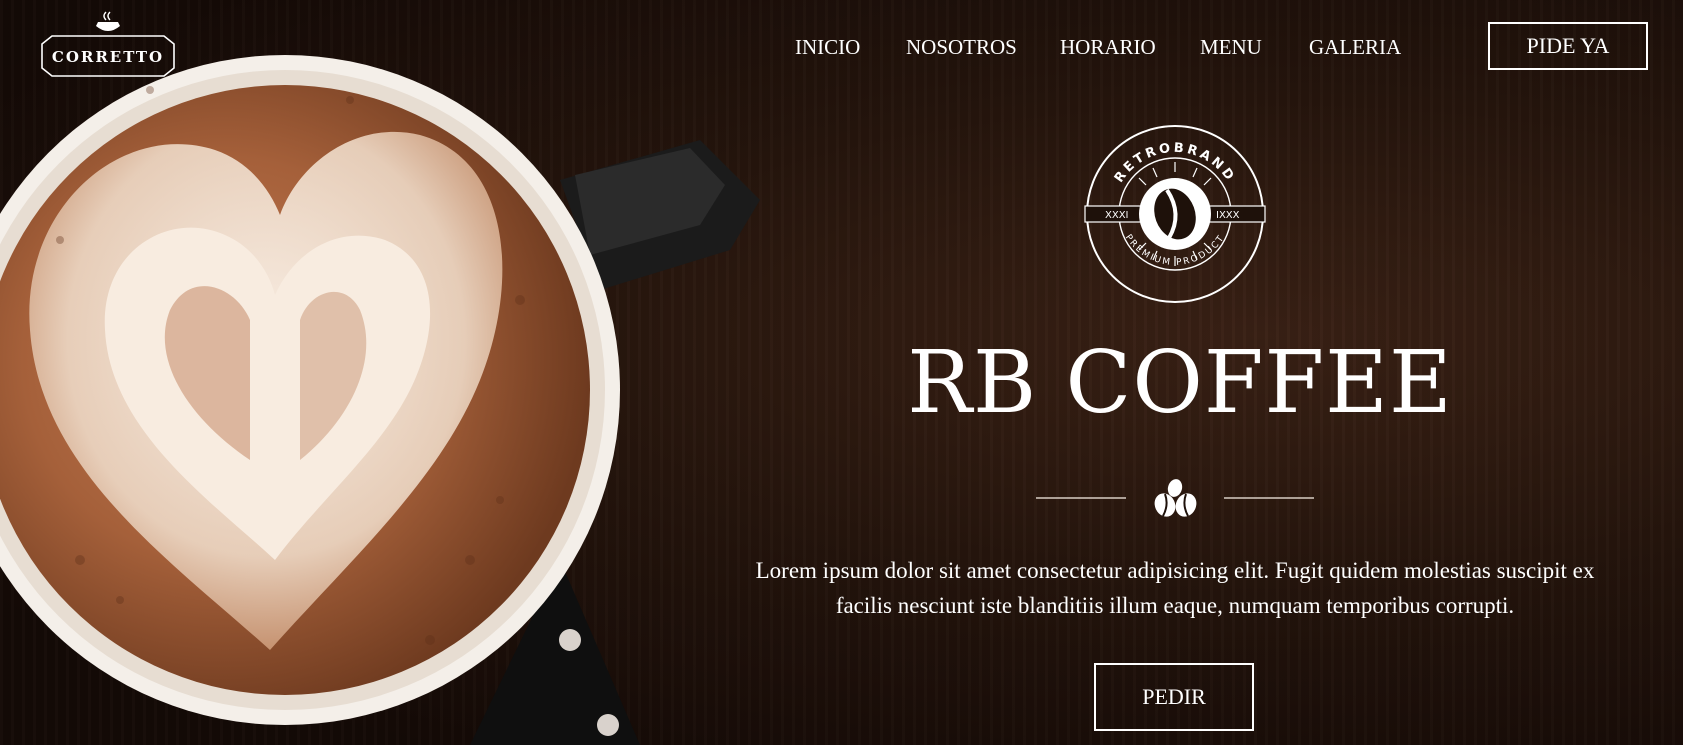 The width and height of the screenshot is (1683, 745). Describe the element at coordinates (1231, 47) in the screenshot. I see `nav-item-menu: MENU` at that location.